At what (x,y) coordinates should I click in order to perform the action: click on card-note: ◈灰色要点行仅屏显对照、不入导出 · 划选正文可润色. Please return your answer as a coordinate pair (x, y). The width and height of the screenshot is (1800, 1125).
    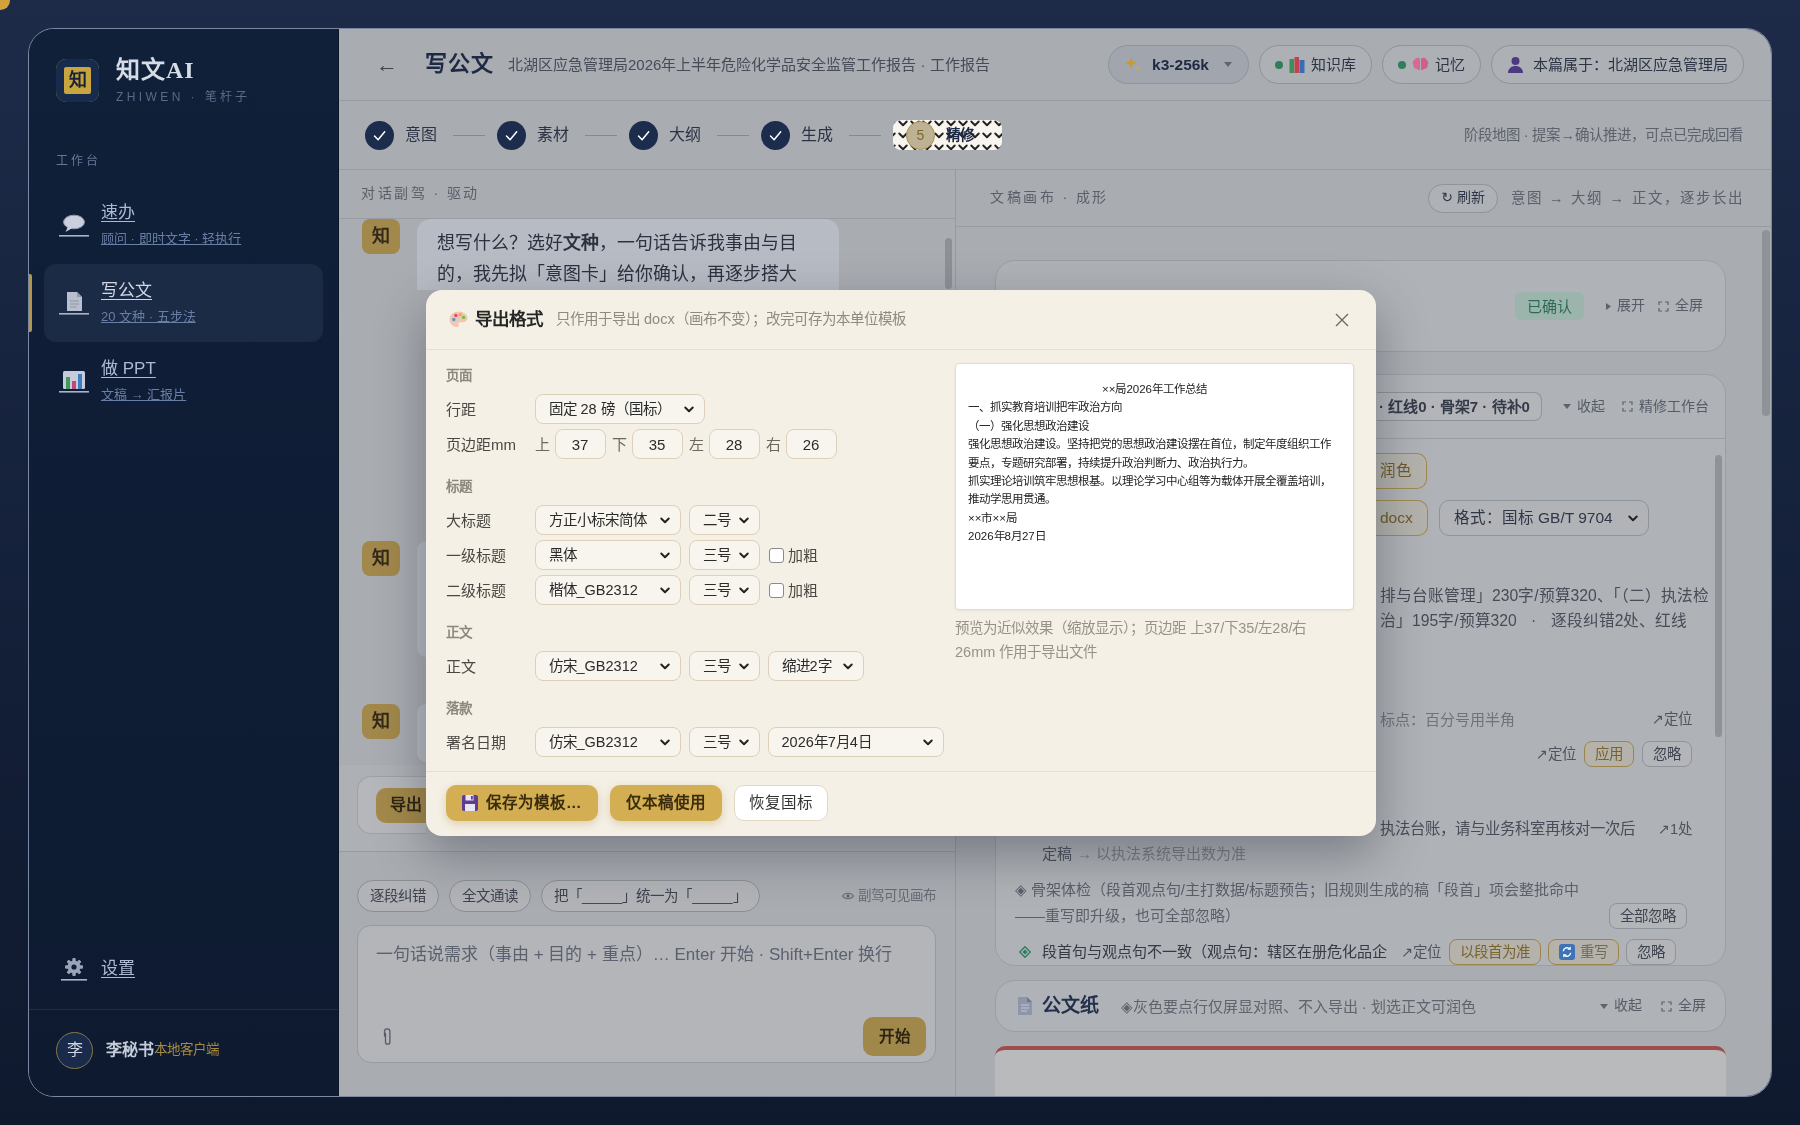
    Looking at the image, I should click on (1298, 1006).